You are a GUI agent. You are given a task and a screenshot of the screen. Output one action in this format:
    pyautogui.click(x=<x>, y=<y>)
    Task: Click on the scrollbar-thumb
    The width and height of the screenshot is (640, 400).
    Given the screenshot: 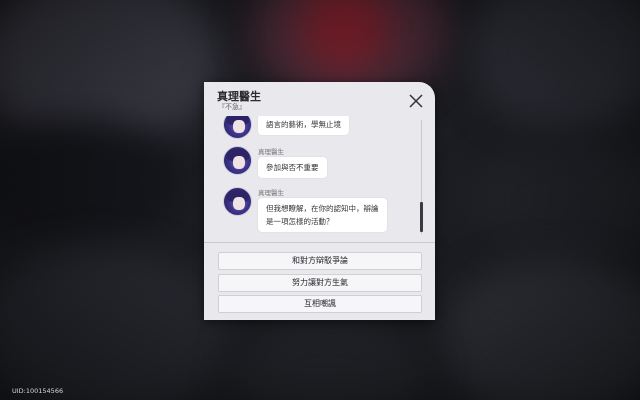 What is the action you would take?
    pyautogui.click(x=421, y=217)
    